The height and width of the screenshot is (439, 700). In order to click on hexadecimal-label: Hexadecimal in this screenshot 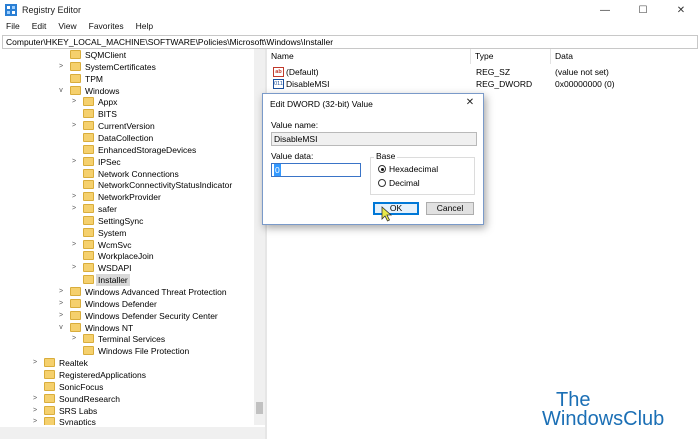, I will do `click(413, 169)`.